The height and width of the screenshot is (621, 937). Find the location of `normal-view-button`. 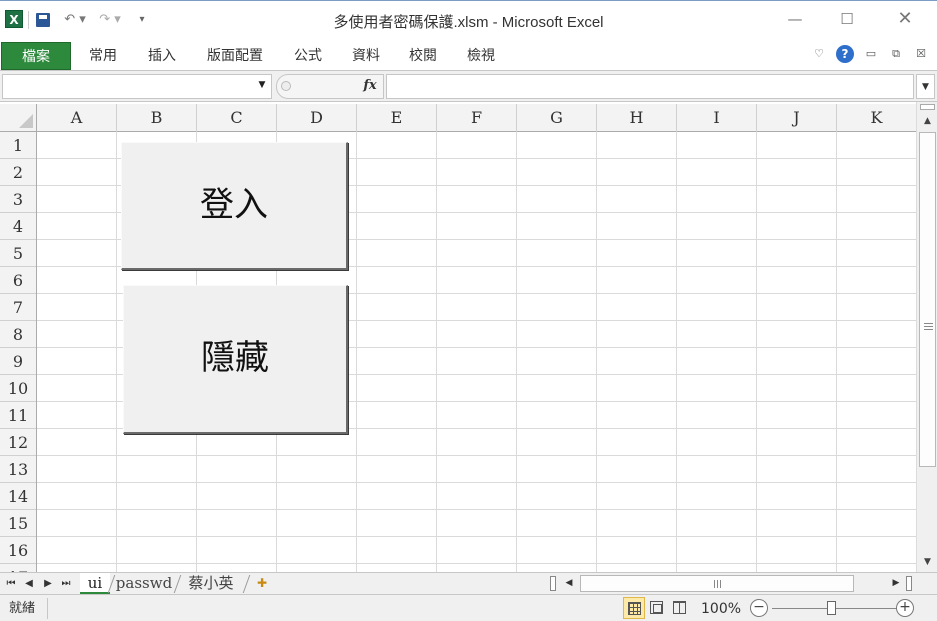

normal-view-button is located at coordinates (634, 608).